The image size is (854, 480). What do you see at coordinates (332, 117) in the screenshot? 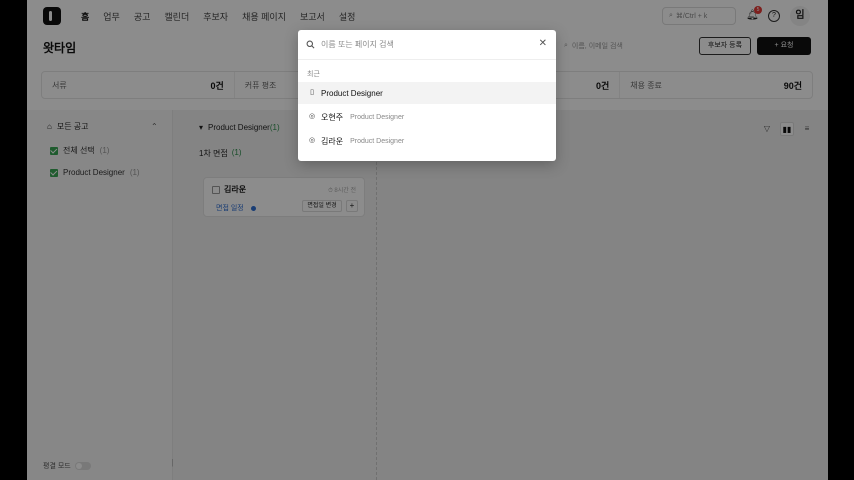
I see `result-title: 오현주` at bounding box center [332, 117].